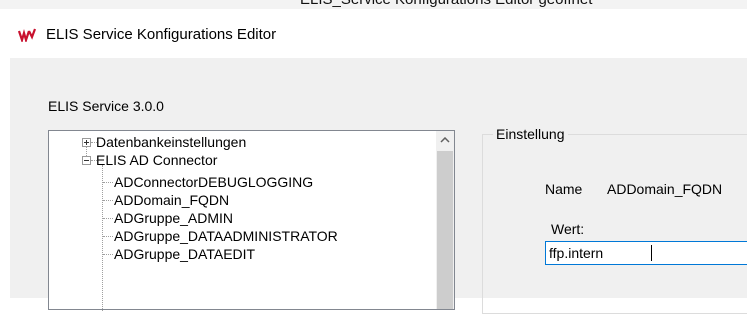 The width and height of the screenshot is (747, 314). I want to click on collapse-elis-ad-connector-icon, so click(86, 160).